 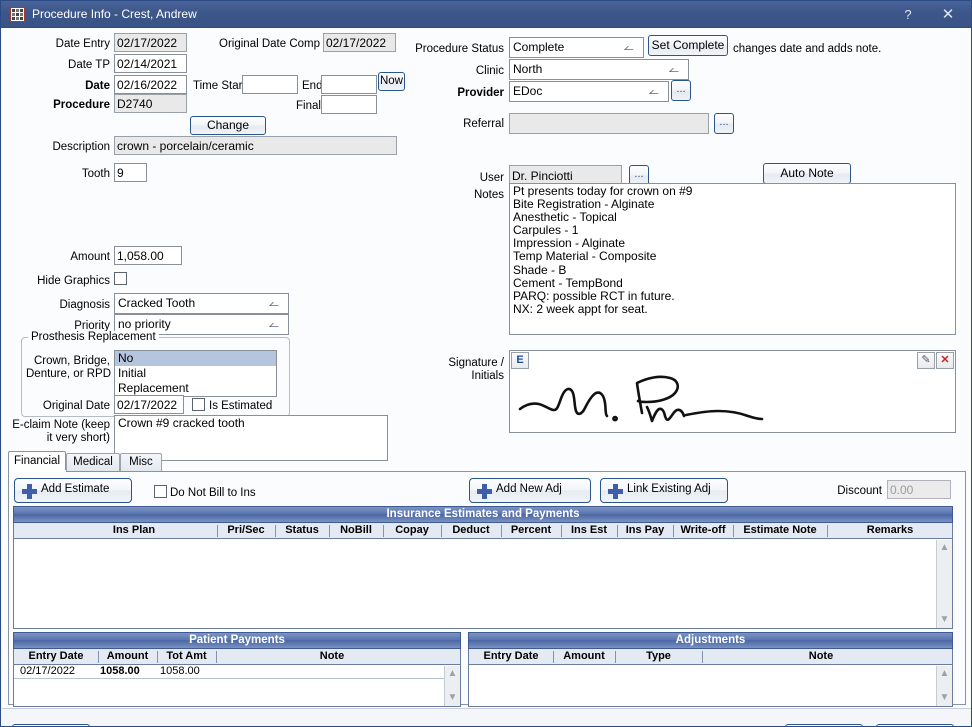 What do you see at coordinates (589, 91) in the screenshot?
I see `provider-select: EDoc` at bounding box center [589, 91].